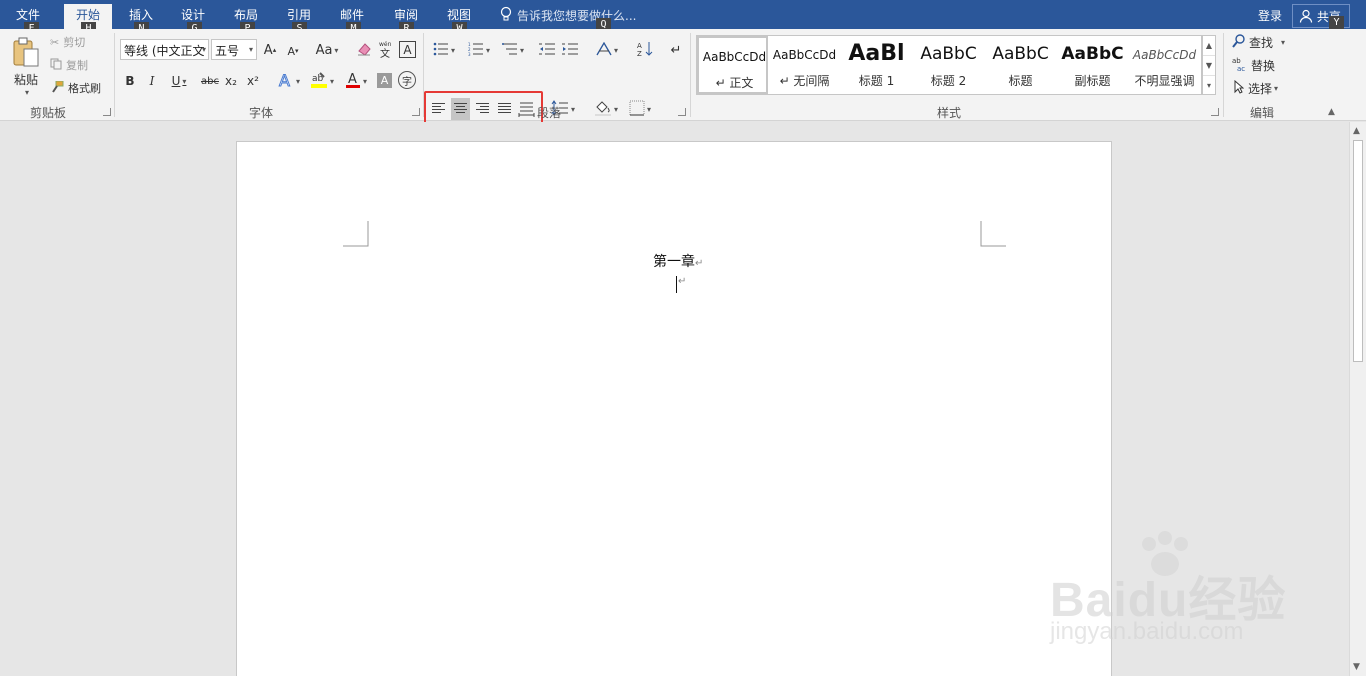  What do you see at coordinates (948, 65) in the screenshot?
I see `style-heading-2: AaBbC 标题 2` at bounding box center [948, 65].